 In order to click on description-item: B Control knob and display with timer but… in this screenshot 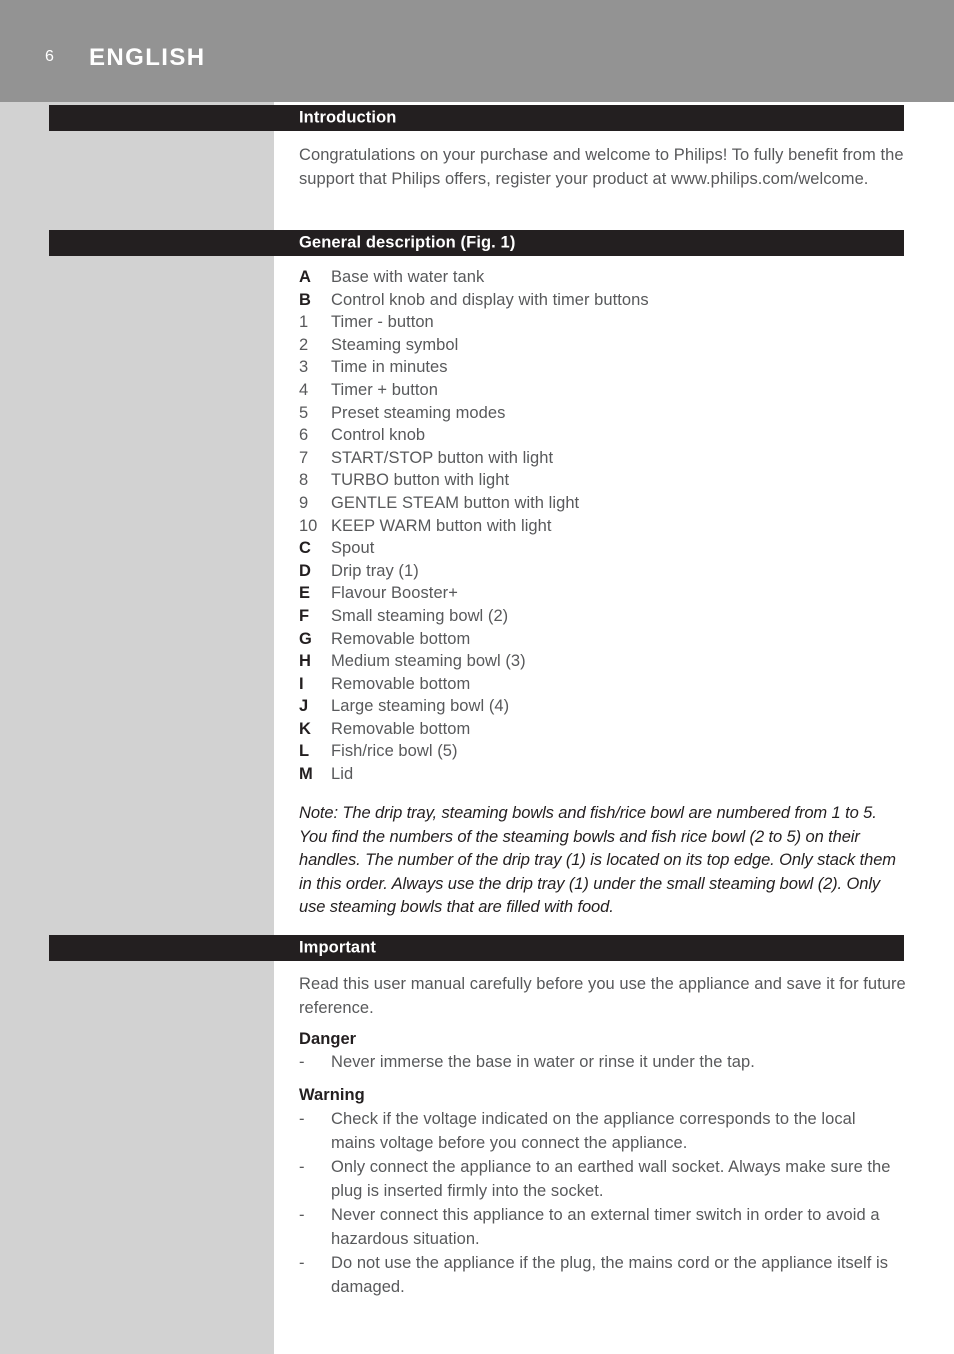, I will do `click(603, 300)`.